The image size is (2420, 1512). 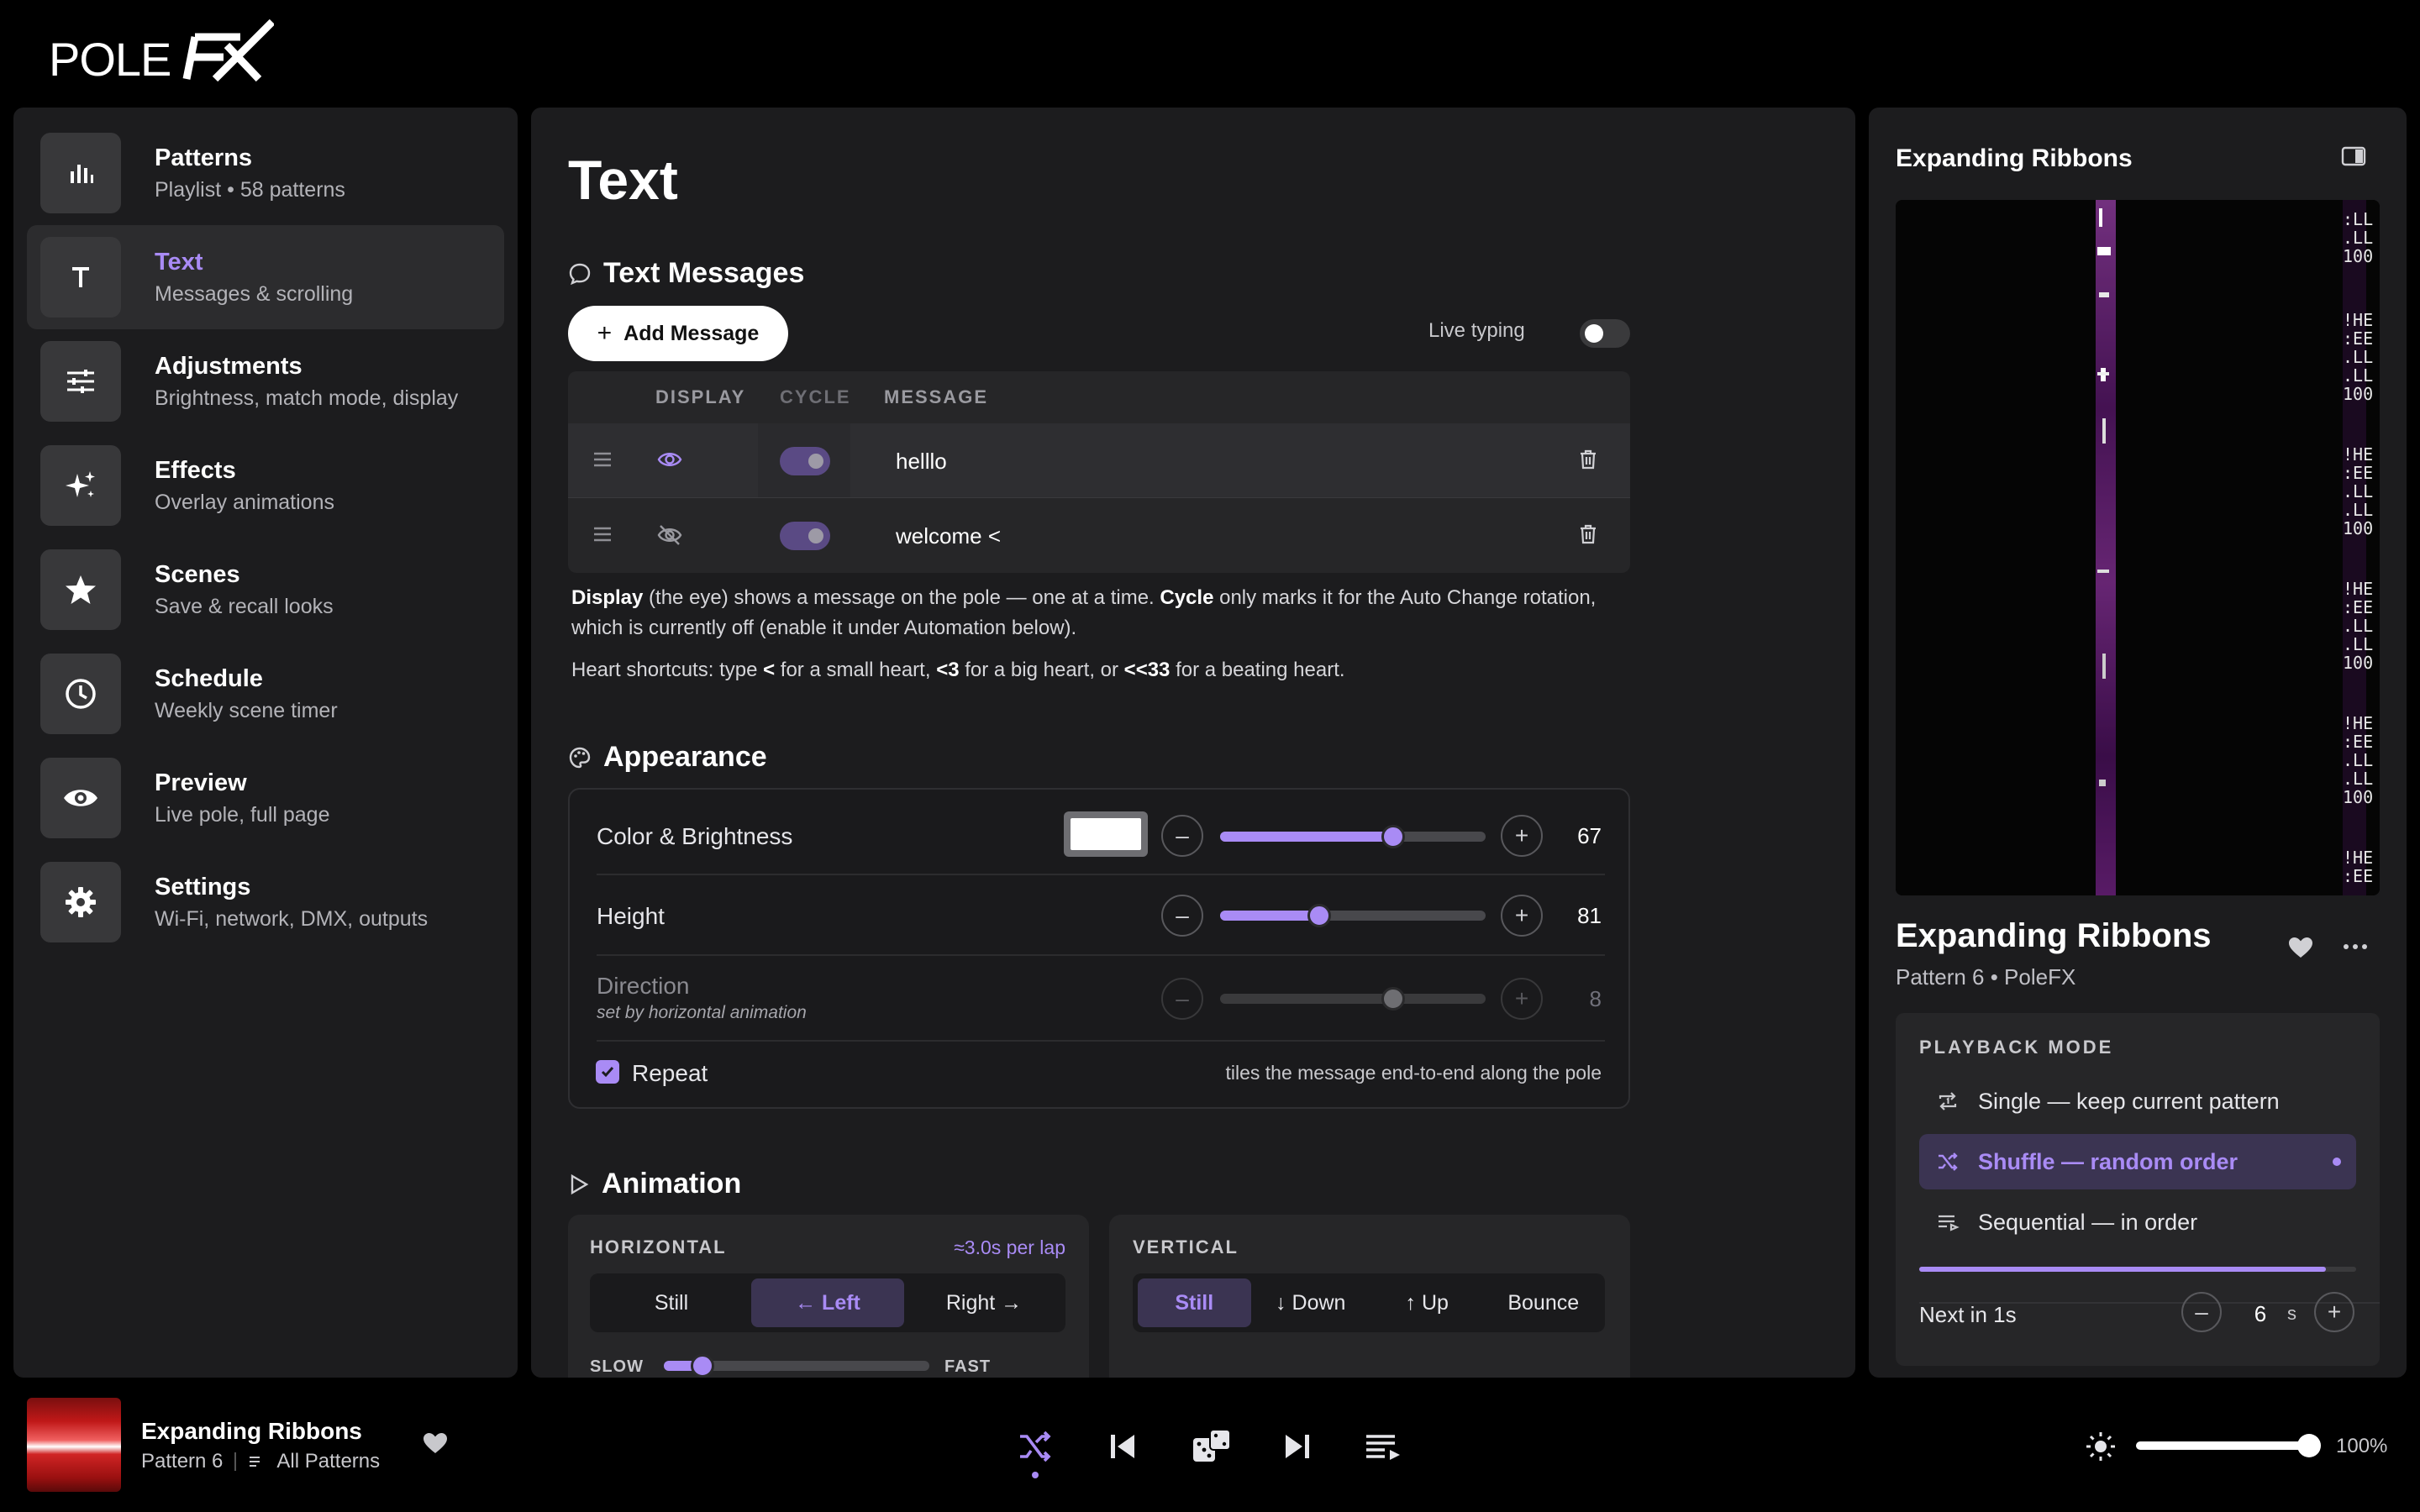 What do you see at coordinates (1297, 1446) in the screenshot?
I see `next-button` at bounding box center [1297, 1446].